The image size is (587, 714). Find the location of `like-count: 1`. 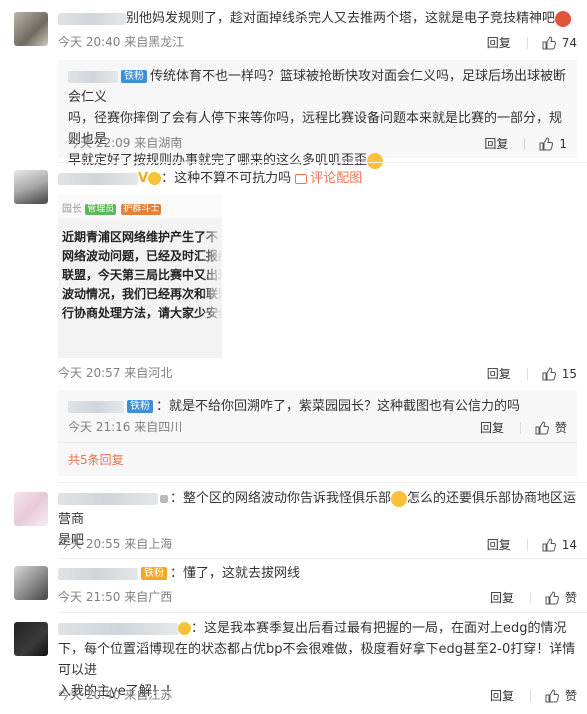

like-count: 1 is located at coordinates (563, 143).